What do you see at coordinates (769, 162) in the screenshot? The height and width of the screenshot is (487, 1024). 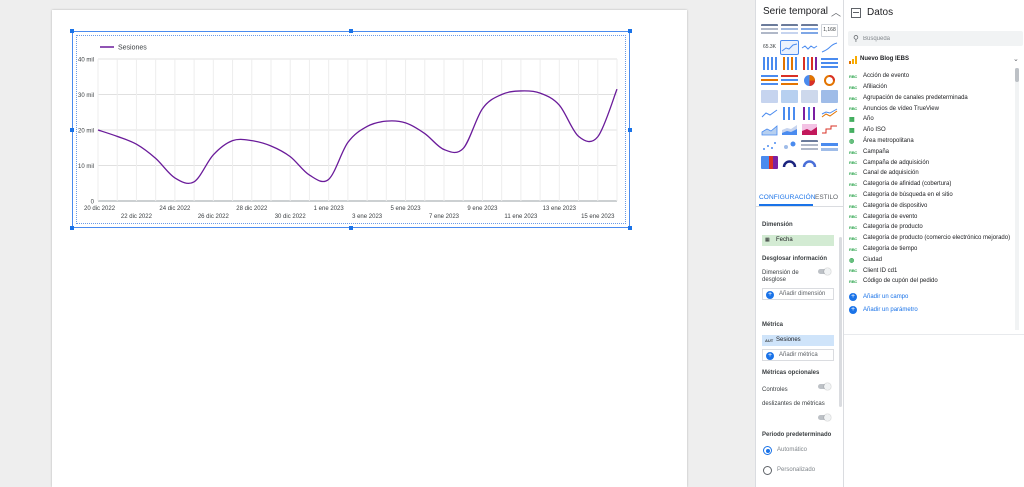 I see `chart-type-treemap-icon` at bounding box center [769, 162].